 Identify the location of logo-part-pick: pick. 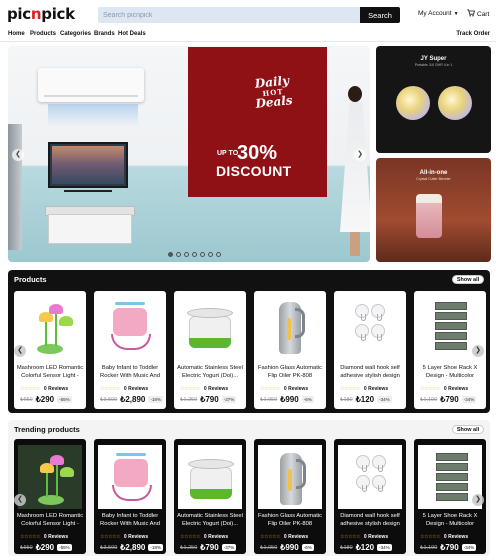
(58, 14).